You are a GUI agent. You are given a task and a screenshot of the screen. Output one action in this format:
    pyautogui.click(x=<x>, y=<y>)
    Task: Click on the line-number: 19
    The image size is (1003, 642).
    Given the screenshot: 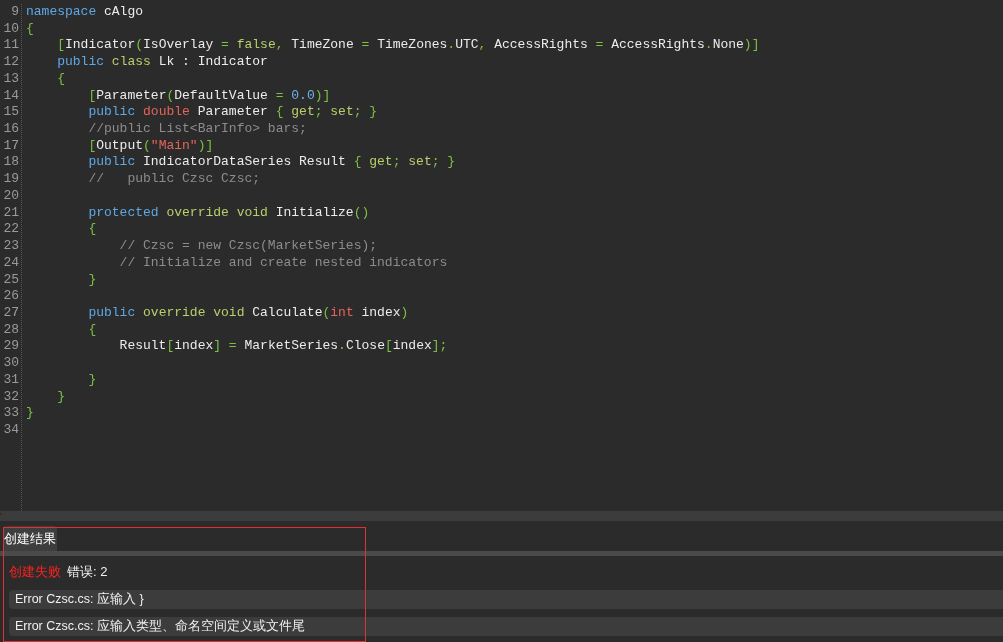 What is the action you would take?
    pyautogui.click(x=11, y=179)
    